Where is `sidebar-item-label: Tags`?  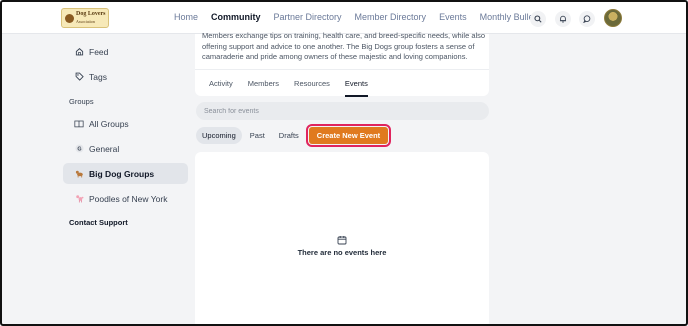
sidebar-item-label: Tags is located at coordinates (98, 76).